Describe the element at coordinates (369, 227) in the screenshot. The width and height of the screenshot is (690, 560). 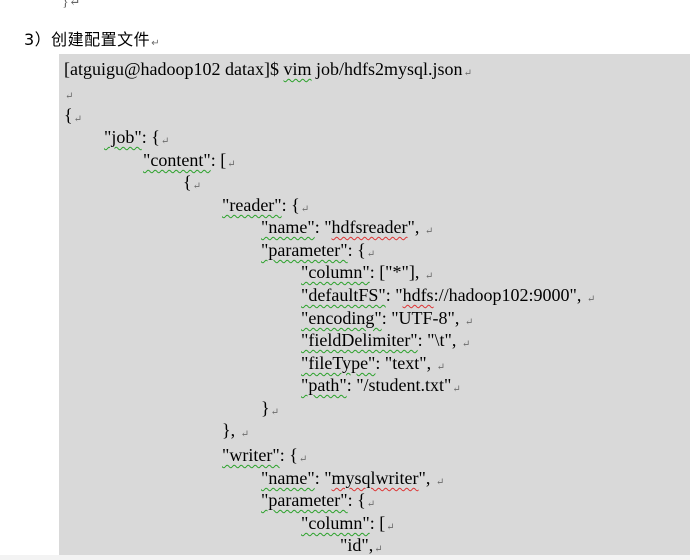
I see `reader-name-value: hdfsreader` at that location.